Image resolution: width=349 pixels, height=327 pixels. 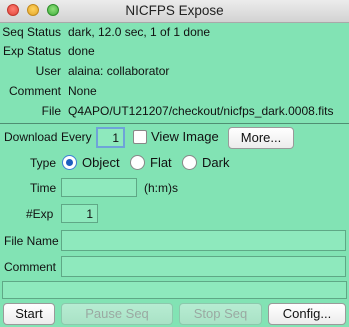 What do you see at coordinates (137, 162) in the screenshot?
I see `type-flat-radio` at bounding box center [137, 162].